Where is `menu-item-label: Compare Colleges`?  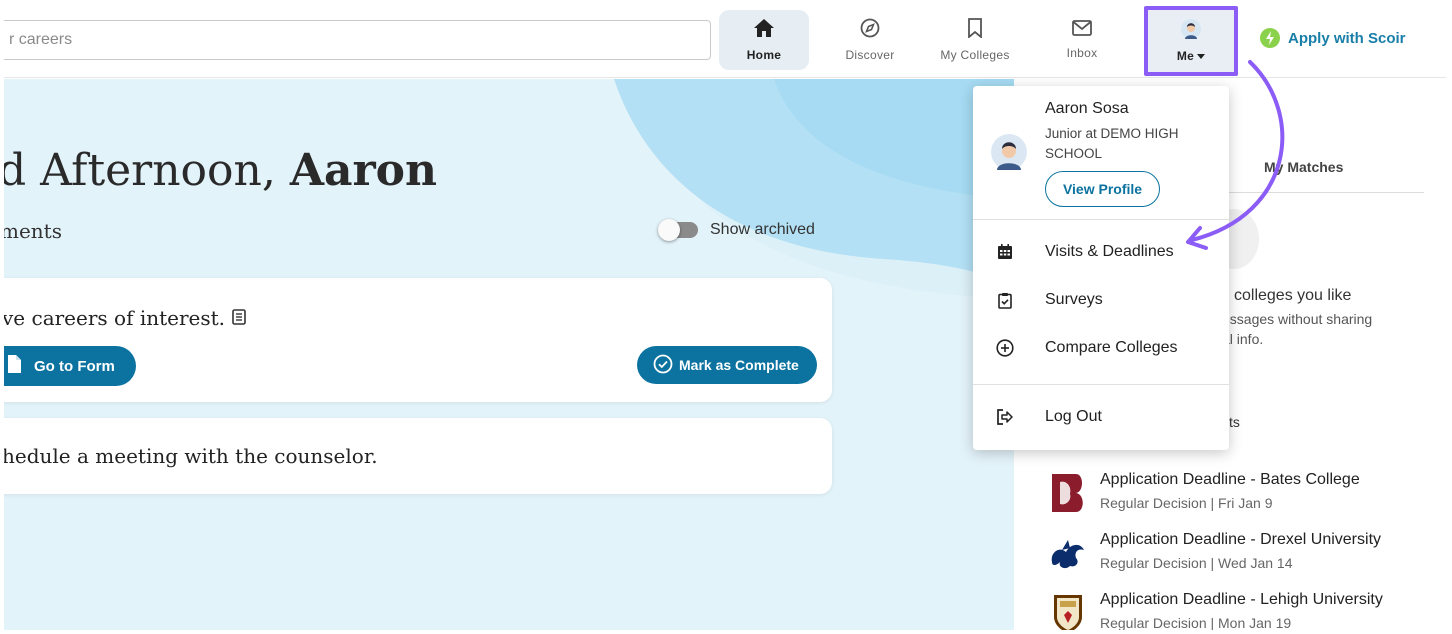 menu-item-label: Compare Colleges is located at coordinates (1111, 347).